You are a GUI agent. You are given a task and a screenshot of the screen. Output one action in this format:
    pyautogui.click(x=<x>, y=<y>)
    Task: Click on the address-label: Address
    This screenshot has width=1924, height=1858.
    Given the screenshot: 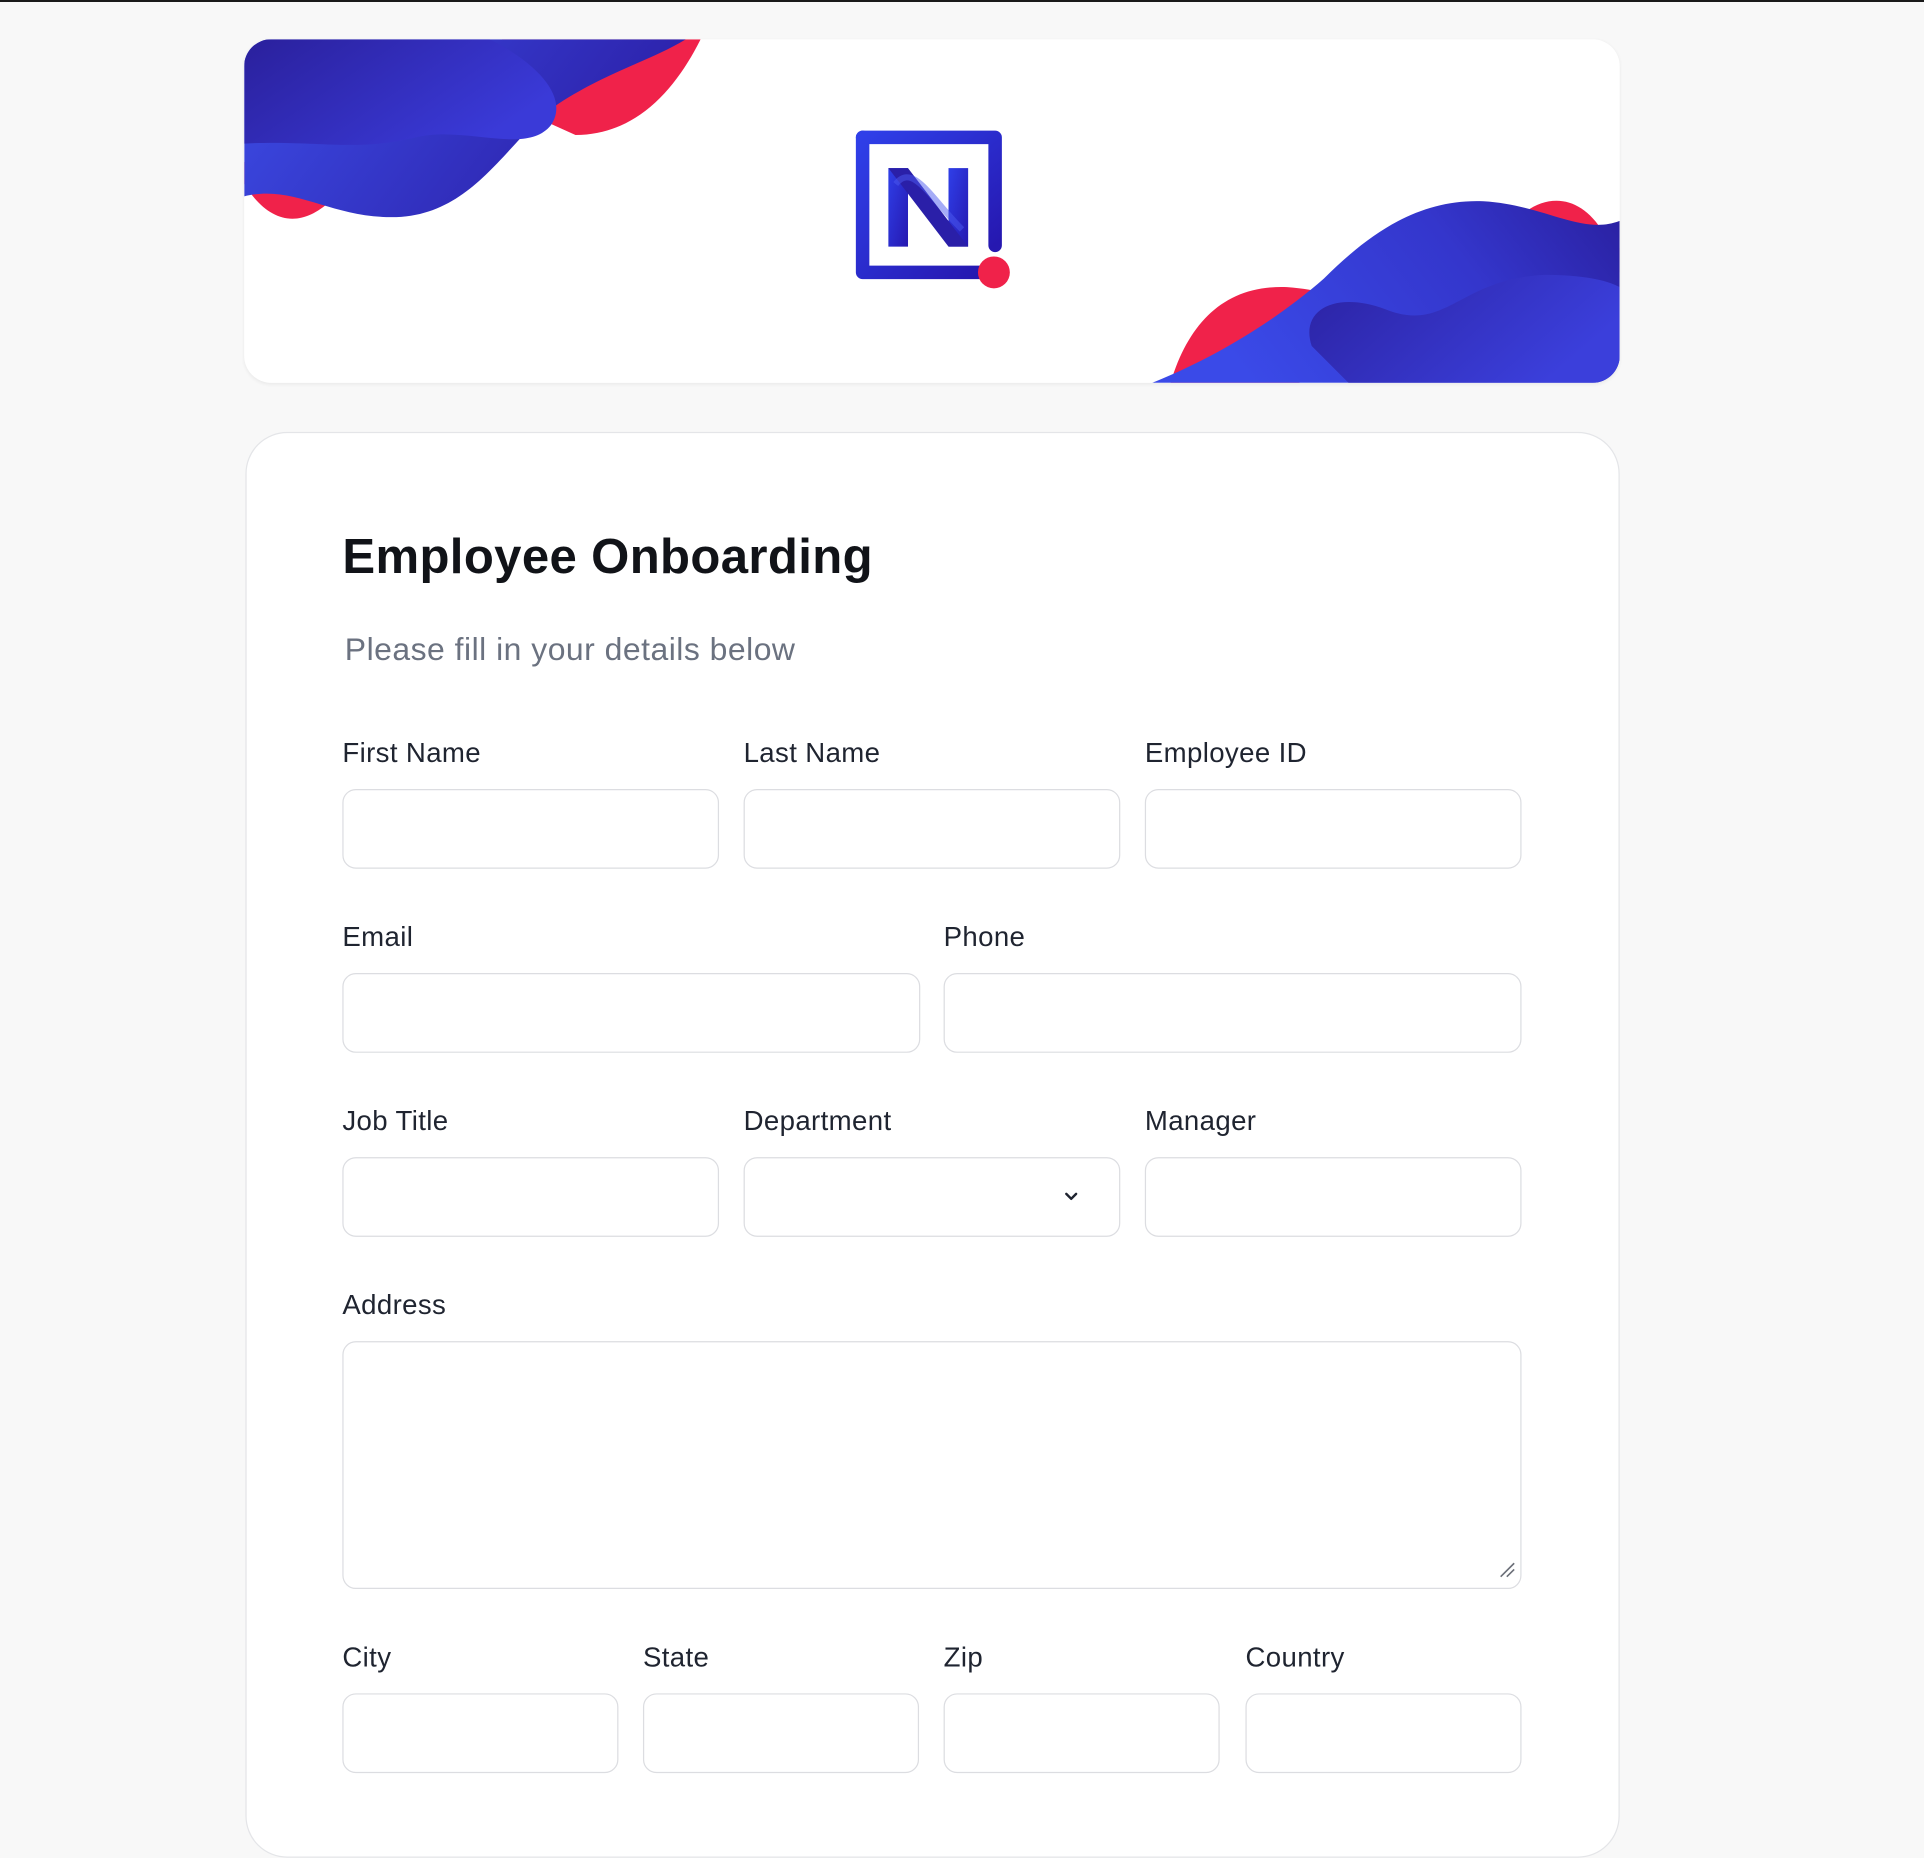 What is the action you would take?
    pyautogui.click(x=394, y=1305)
    